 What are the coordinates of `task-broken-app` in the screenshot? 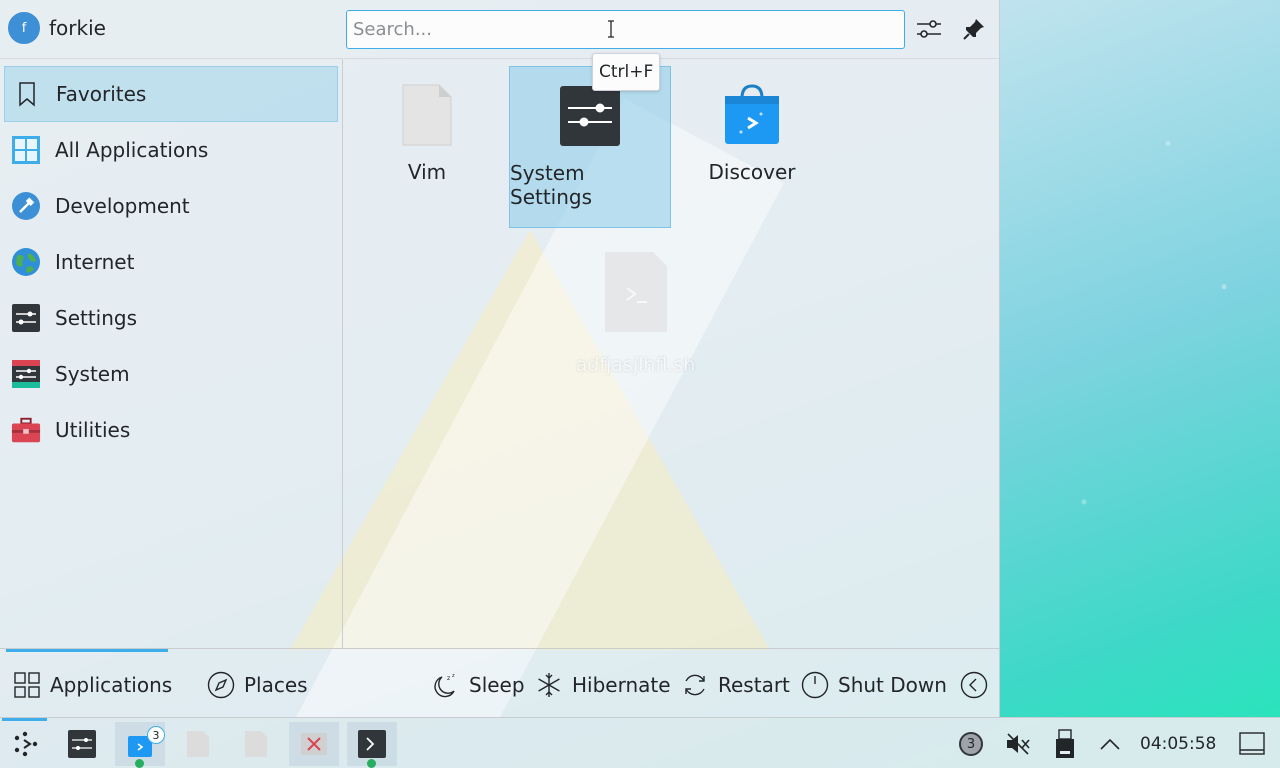 It's located at (314, 744).